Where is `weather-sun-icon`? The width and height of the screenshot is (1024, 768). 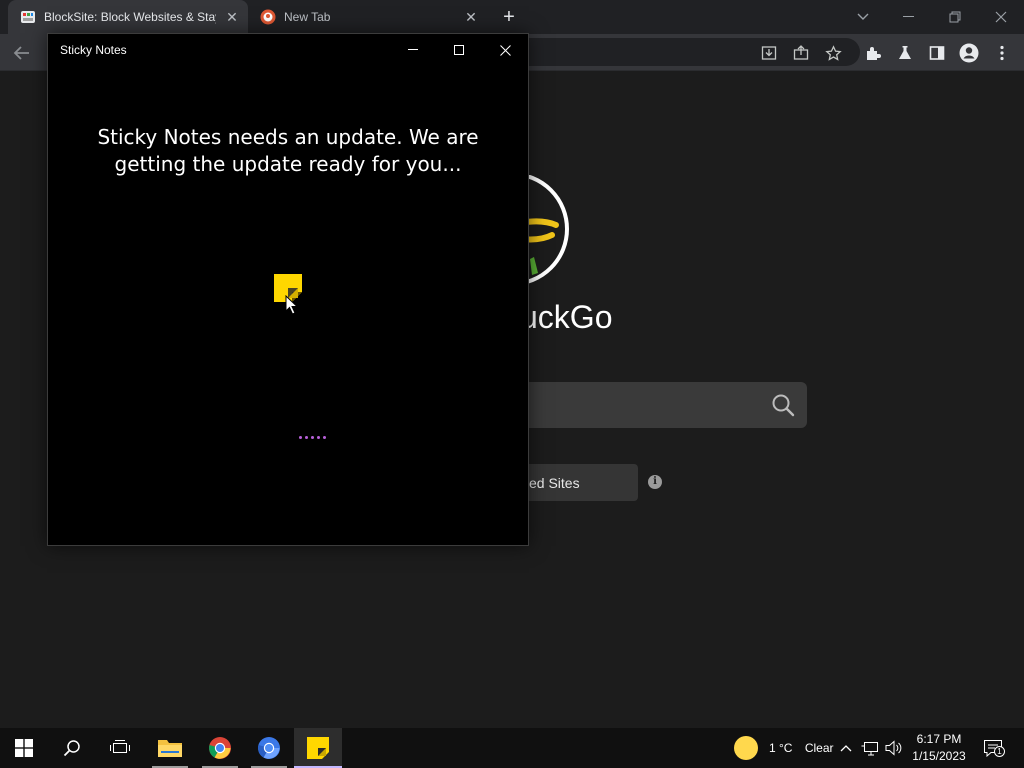 weather-sun-icon is located at coordinates (746, 748).